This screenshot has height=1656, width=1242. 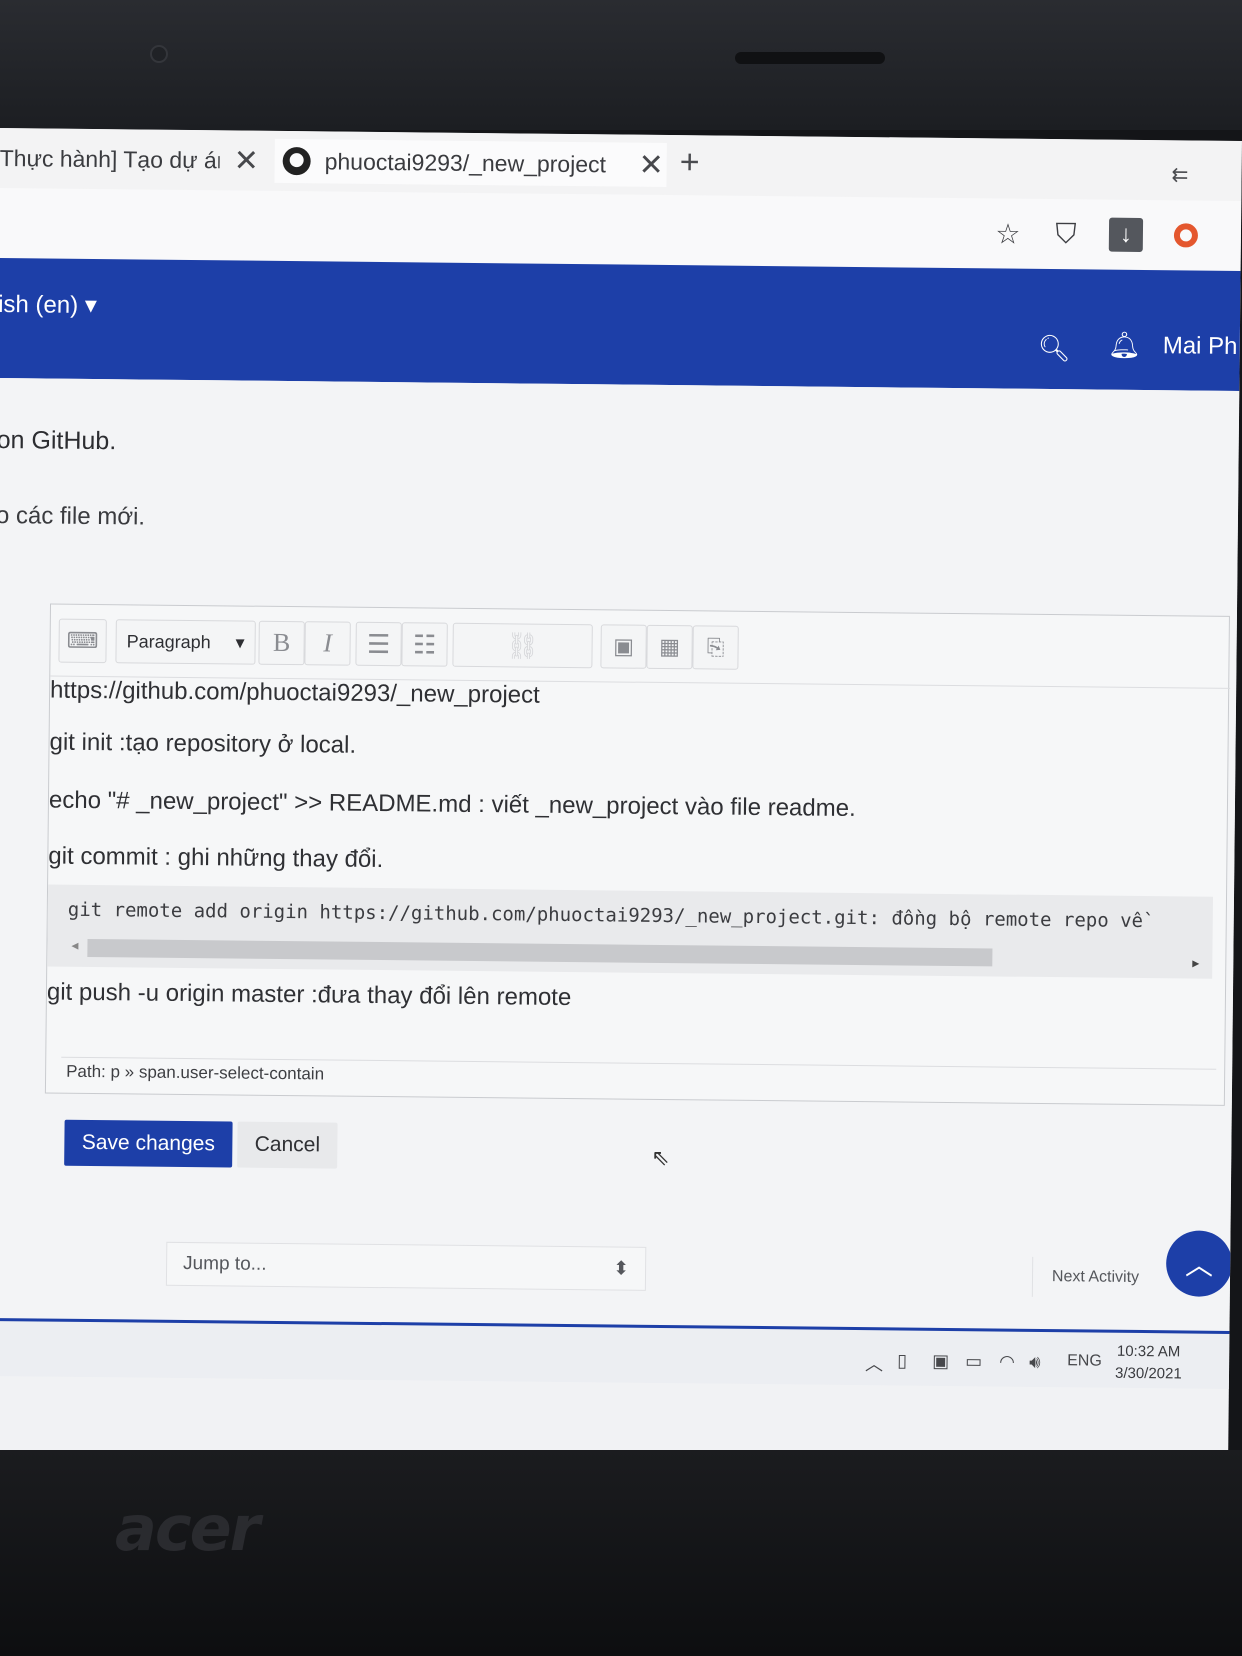 What do you see at coordinates (327, 643) in the screenshot?
I see `italic-button: I` at bounding box center [327, 643].